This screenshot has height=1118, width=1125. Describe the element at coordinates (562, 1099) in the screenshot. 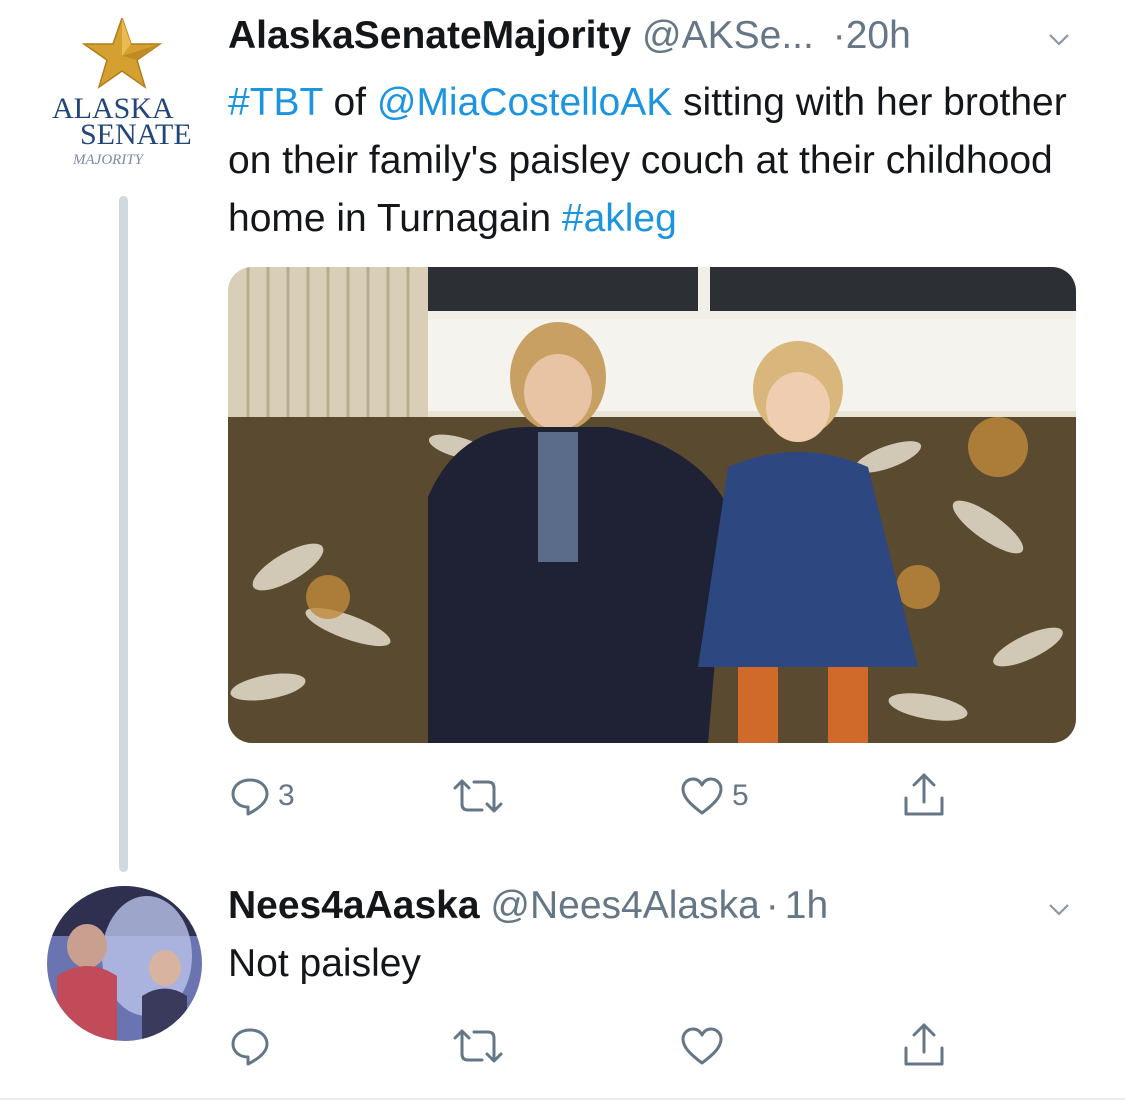

I see `divider` at that location.